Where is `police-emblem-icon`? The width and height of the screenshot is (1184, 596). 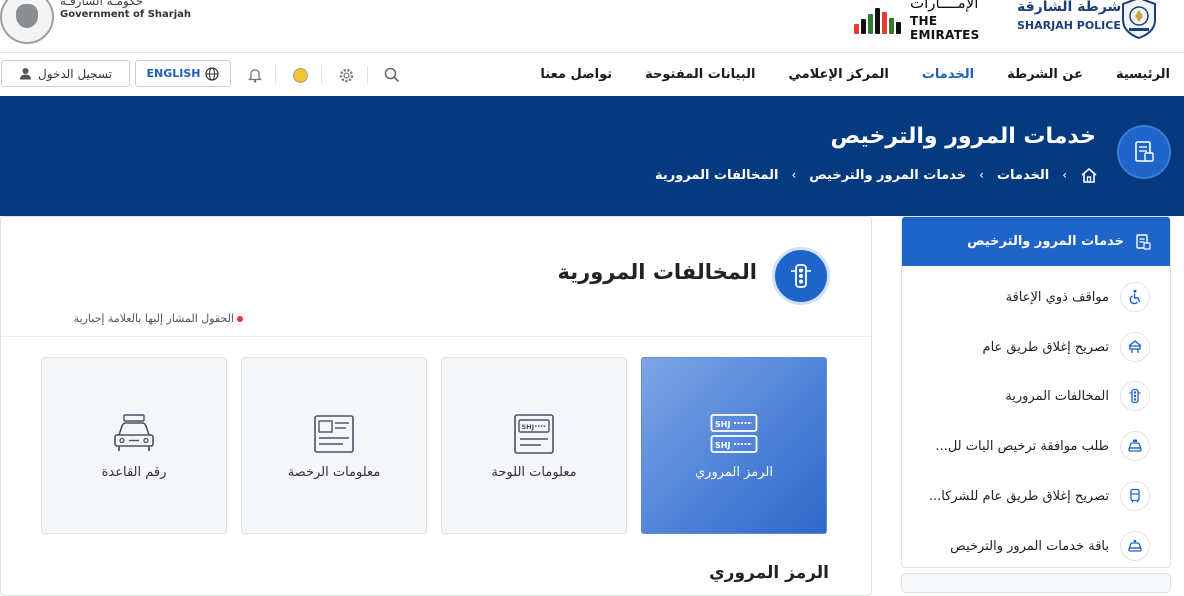 police-emblem-icon is located at coordinates (1139, 20).